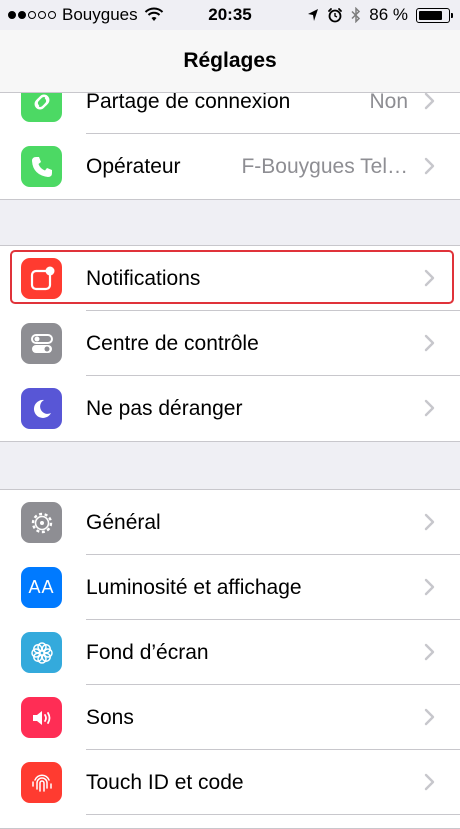 Image resolution: width=460 pixels, height=829 pixels. Describe the element at coordinates (41, 166) in the screenshot. I see `phone-icon` at that location.